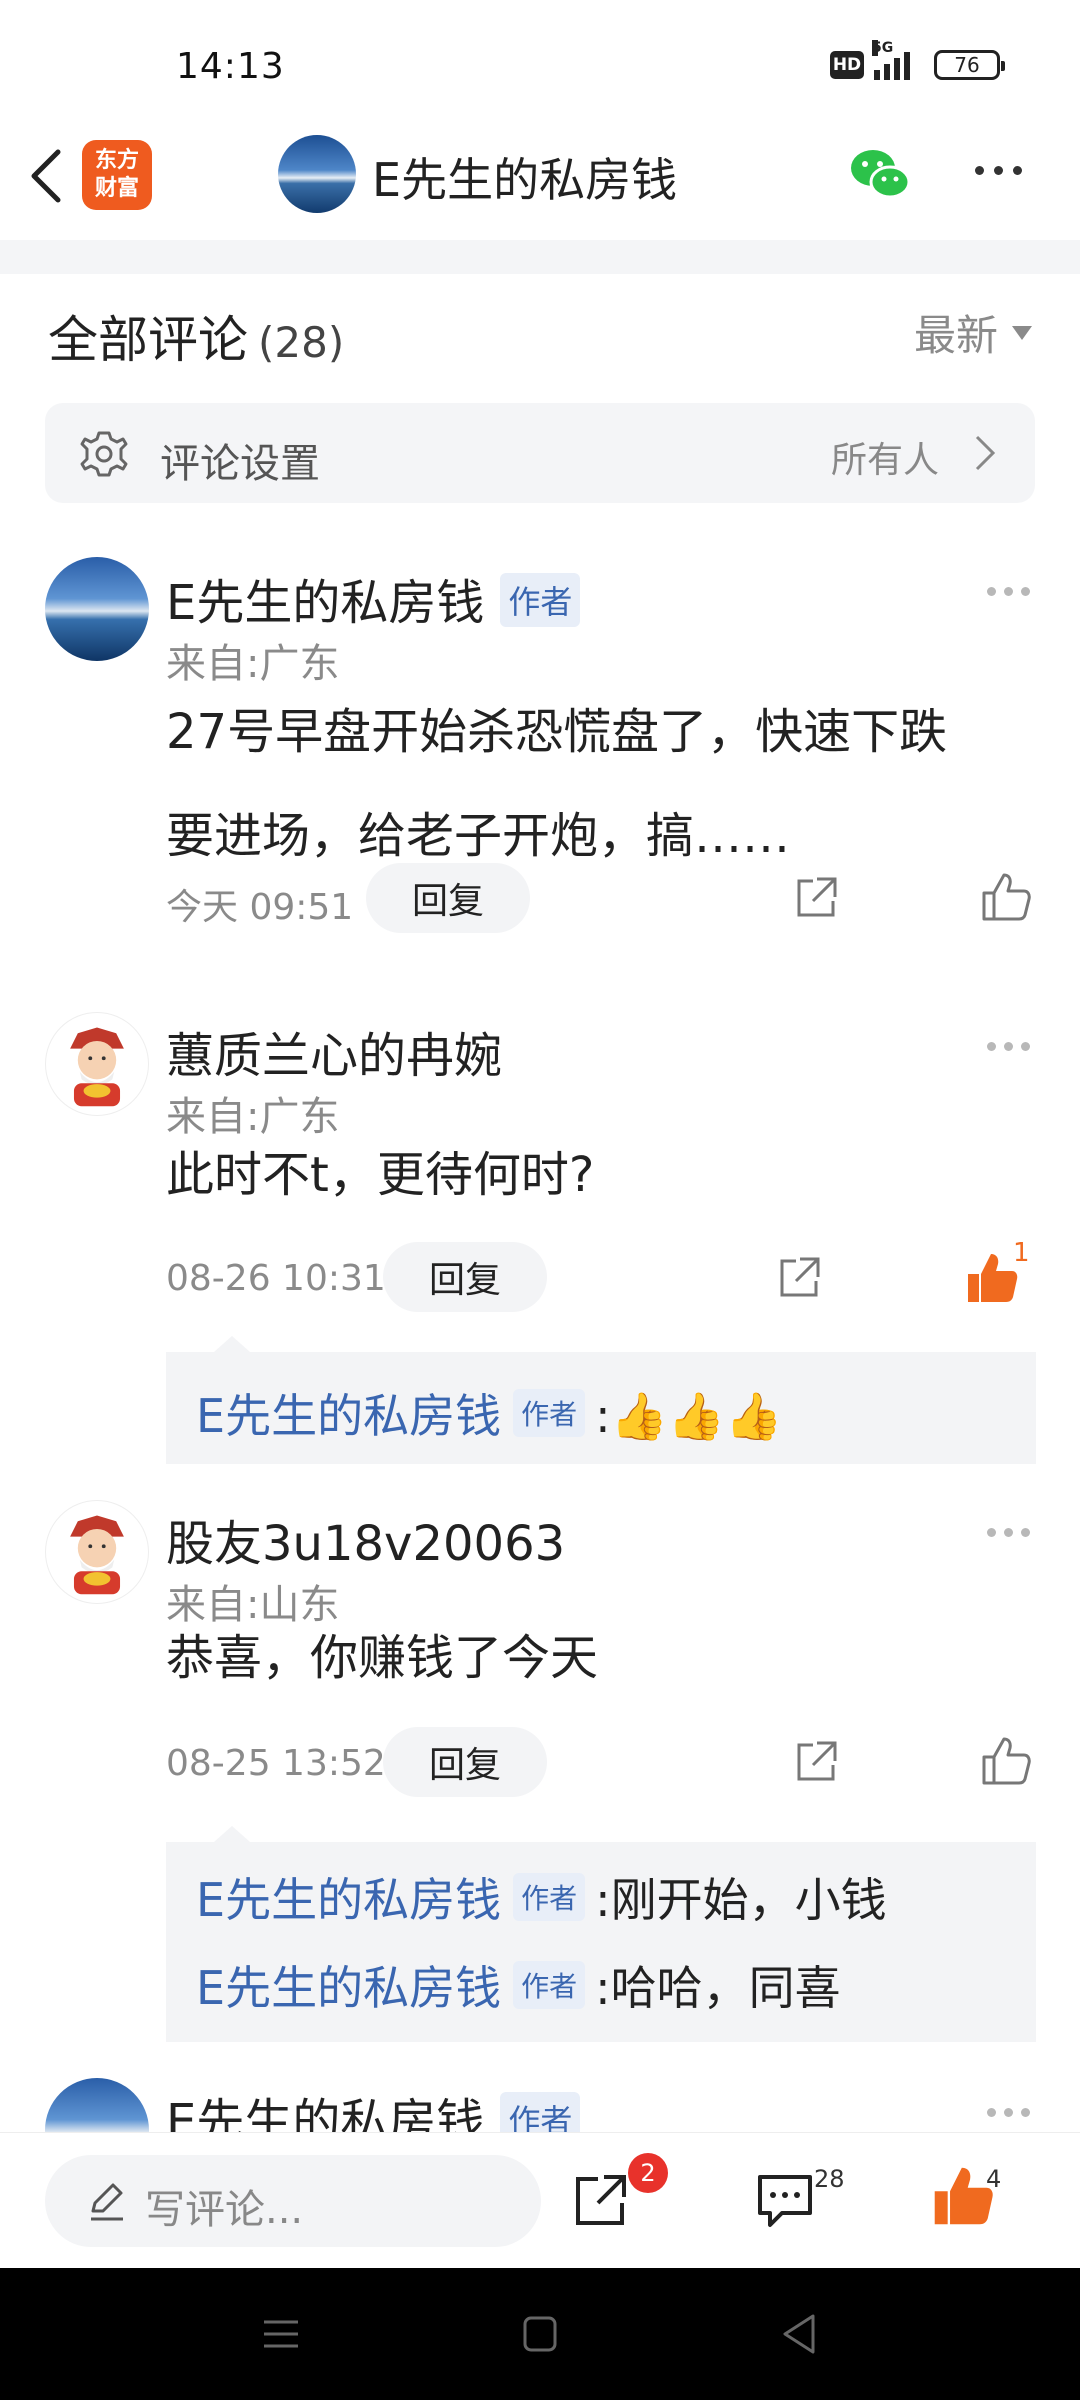 The image size is (1080, 2400). Describe the element at coordinates (891, 60) in the screenshot. I see `signal-icon: 5G` at that location.